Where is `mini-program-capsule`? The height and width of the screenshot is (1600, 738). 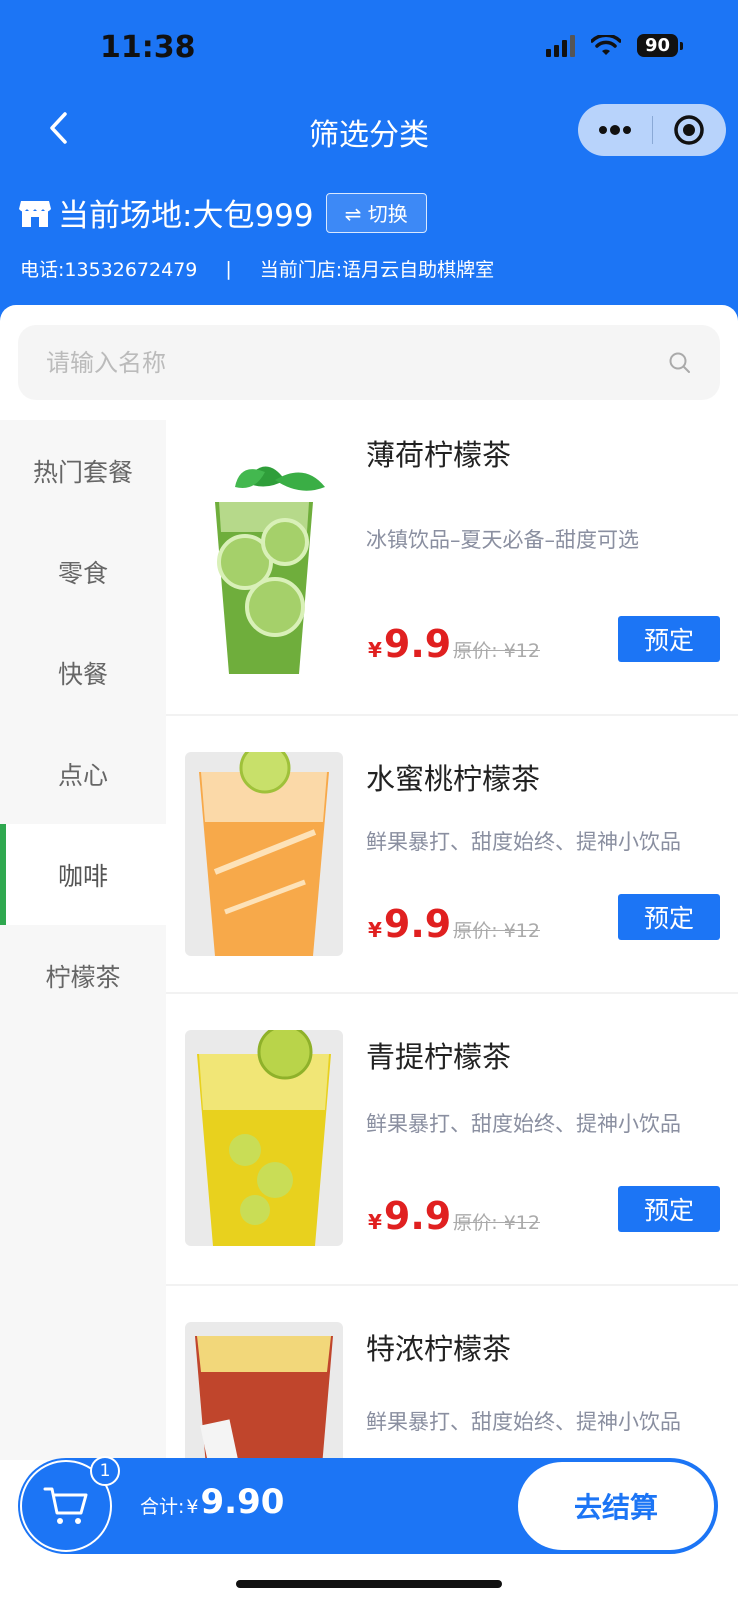
mini-program-capsule is located at coordinates (652, 130).